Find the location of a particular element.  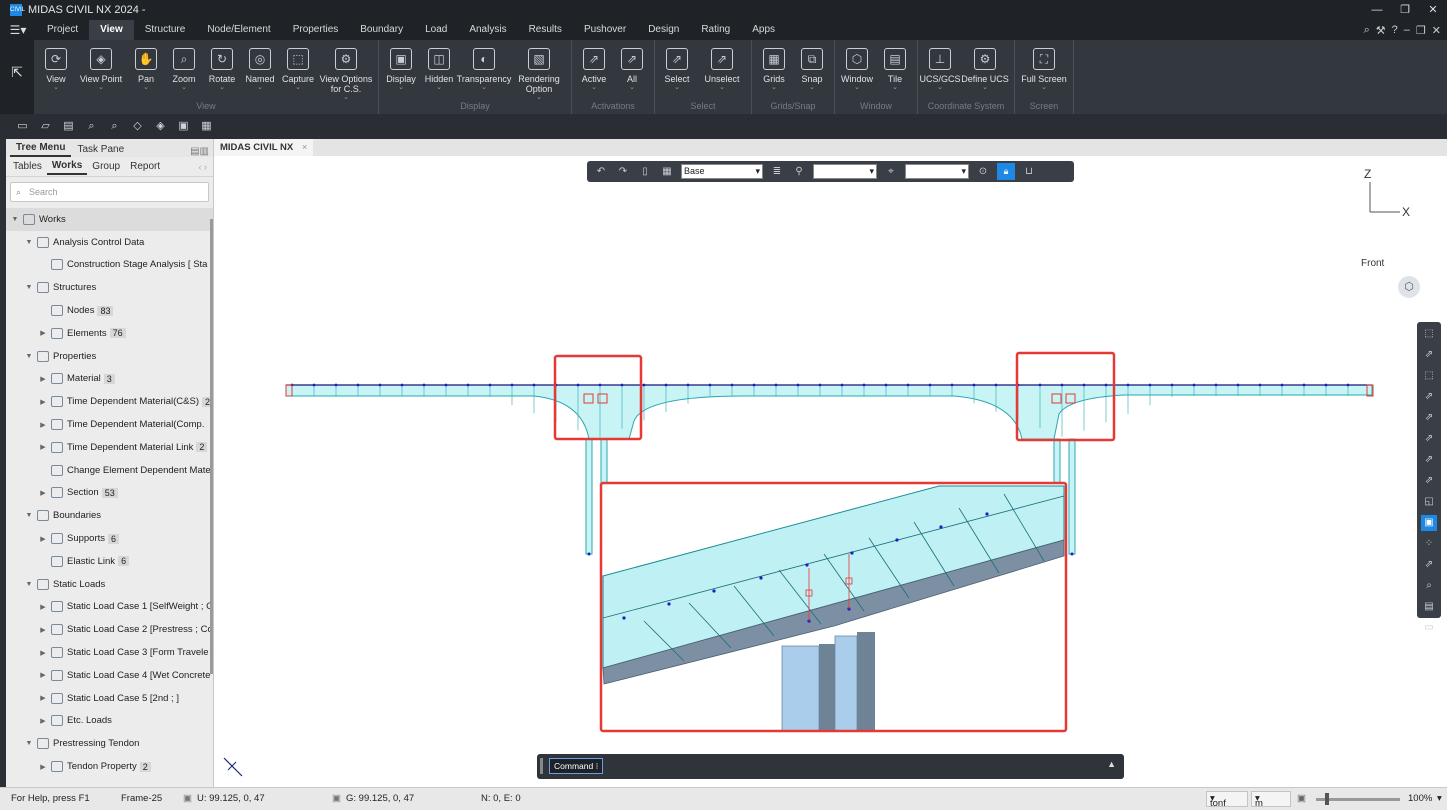

element-view-icon: ▣ is located at coordinates (1429, 523).